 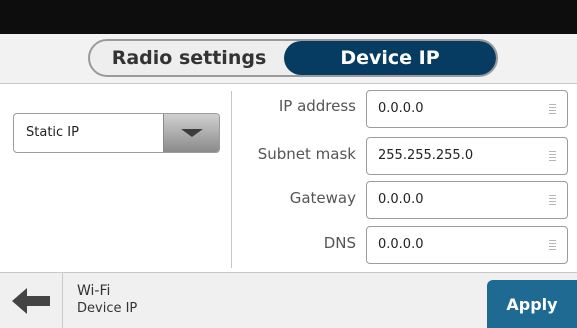 I want to click on subnet-mask-label: Subnet mask, so click(x=306, y=154).